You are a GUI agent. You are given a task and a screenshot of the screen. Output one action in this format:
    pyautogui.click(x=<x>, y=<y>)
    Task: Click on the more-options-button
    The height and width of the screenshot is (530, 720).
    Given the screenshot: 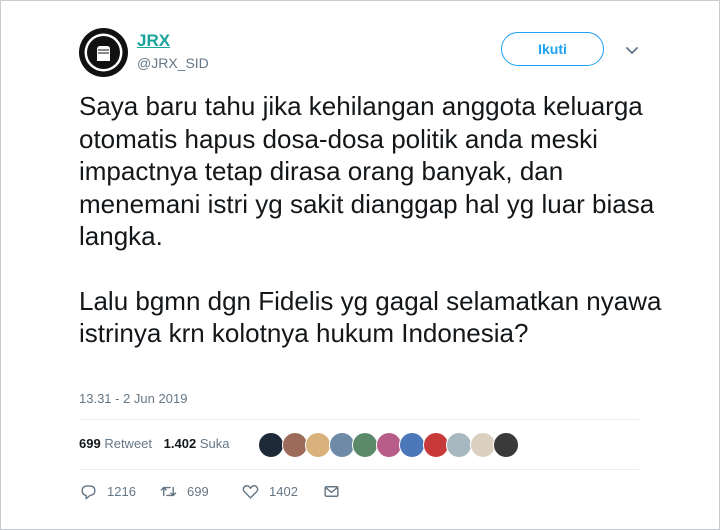 What is the action you would take?
    pyautogui.click(x=632, y=50)
    